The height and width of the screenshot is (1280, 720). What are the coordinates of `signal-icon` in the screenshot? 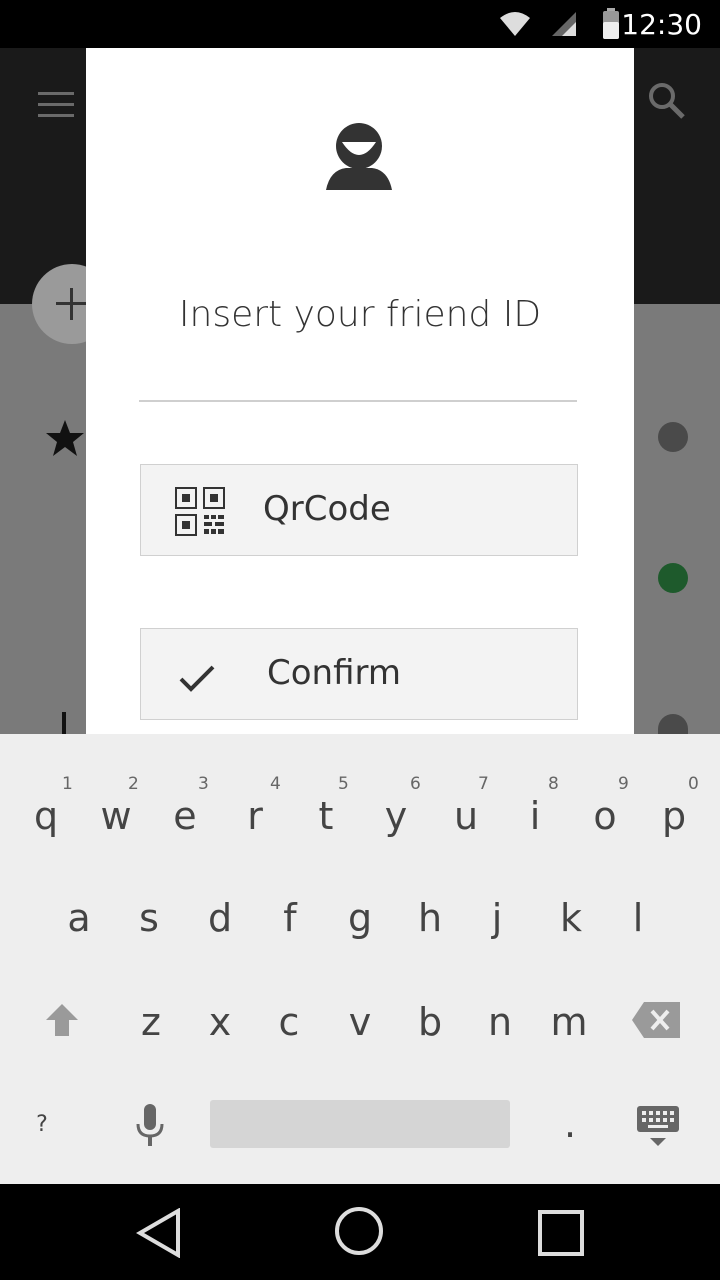 It's located at (564, 24).